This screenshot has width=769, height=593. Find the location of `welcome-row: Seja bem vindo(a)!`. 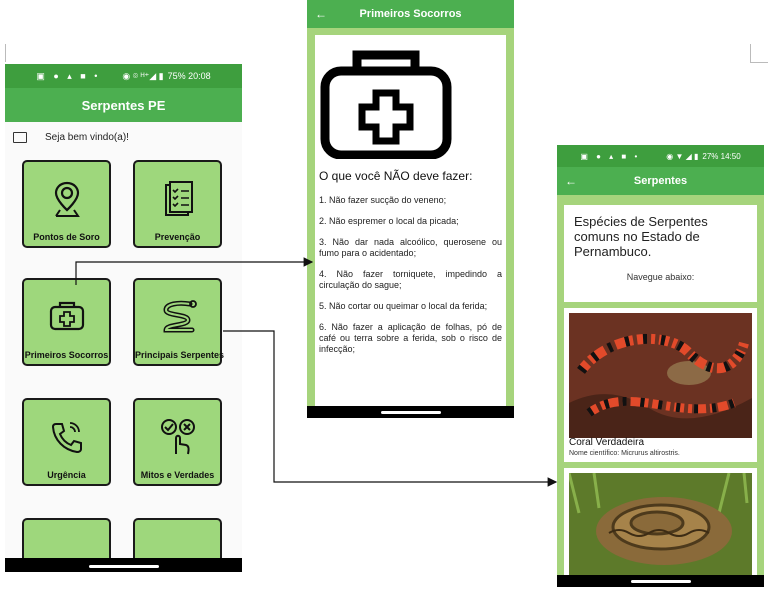

welcome-row: Seja bem vindo(a)! is located at coordinates (71, 137).